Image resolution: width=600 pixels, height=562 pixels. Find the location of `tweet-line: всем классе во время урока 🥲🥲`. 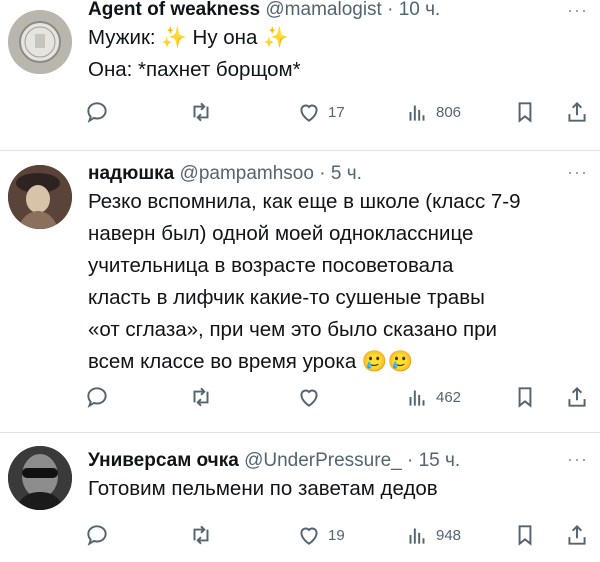

tweet-line: всем классе во время урока 🥲🥲 is located at coordinates (250, 361).